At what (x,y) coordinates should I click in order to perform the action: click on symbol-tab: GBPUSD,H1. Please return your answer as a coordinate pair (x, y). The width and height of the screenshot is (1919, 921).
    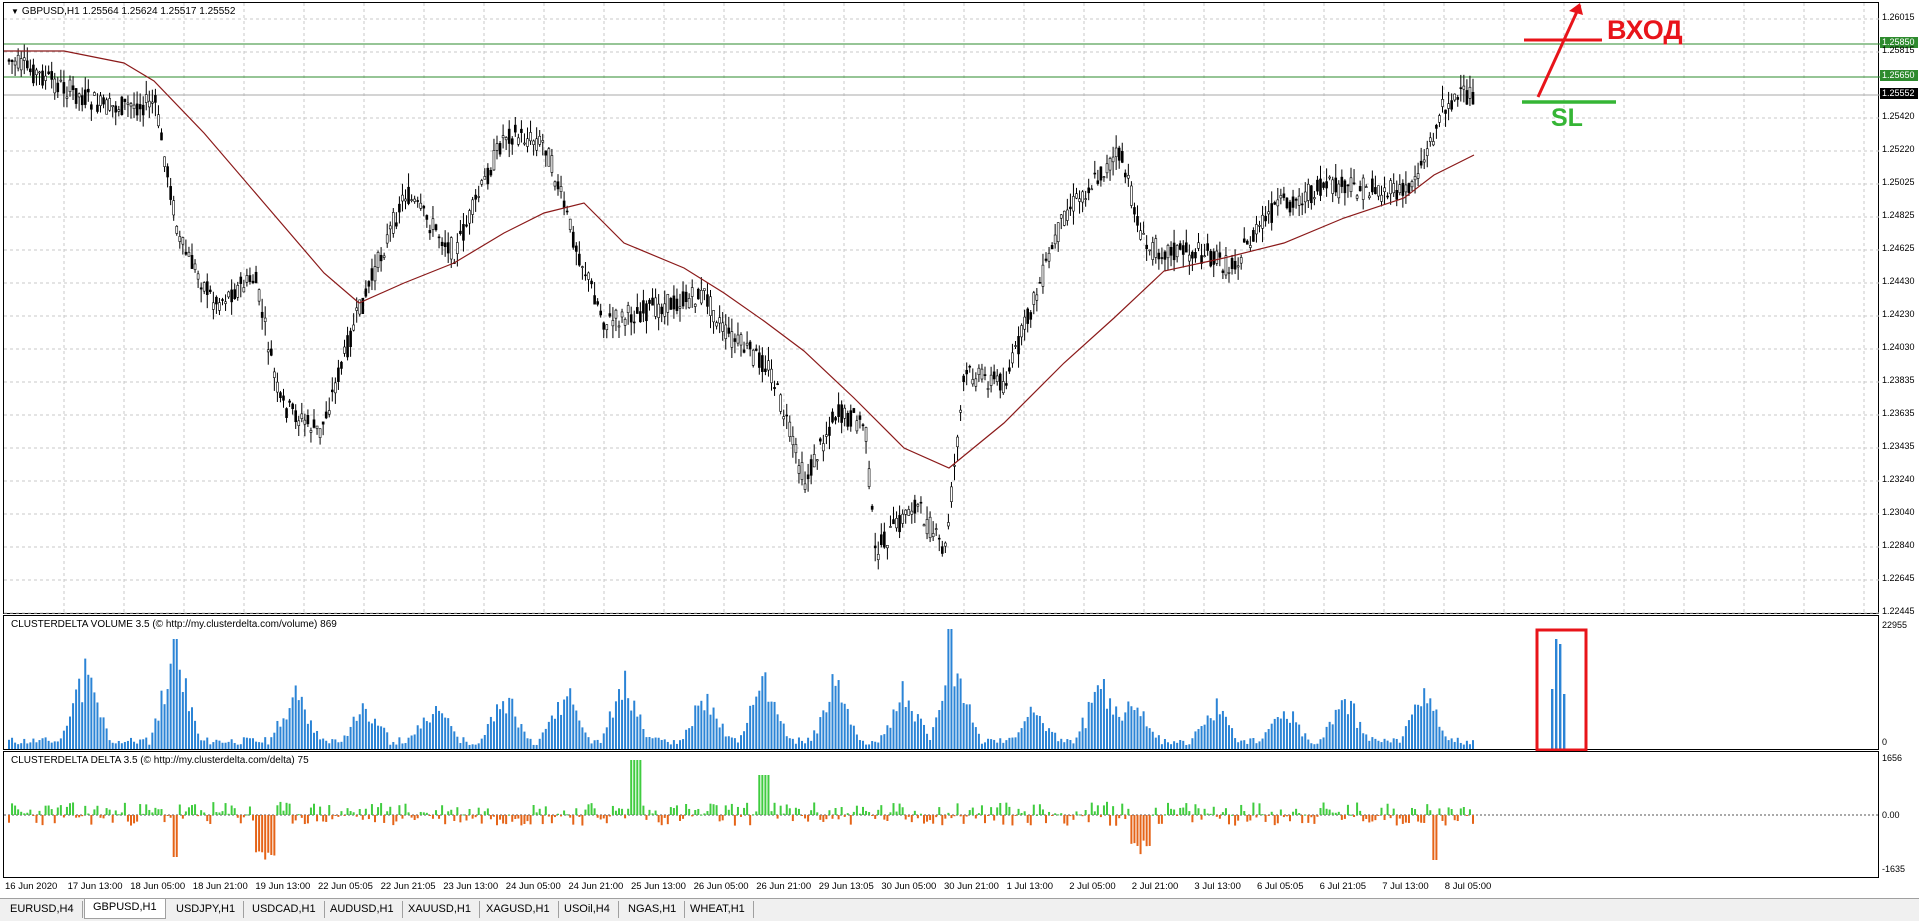
    Looking at the image, I should click on (125, 909).